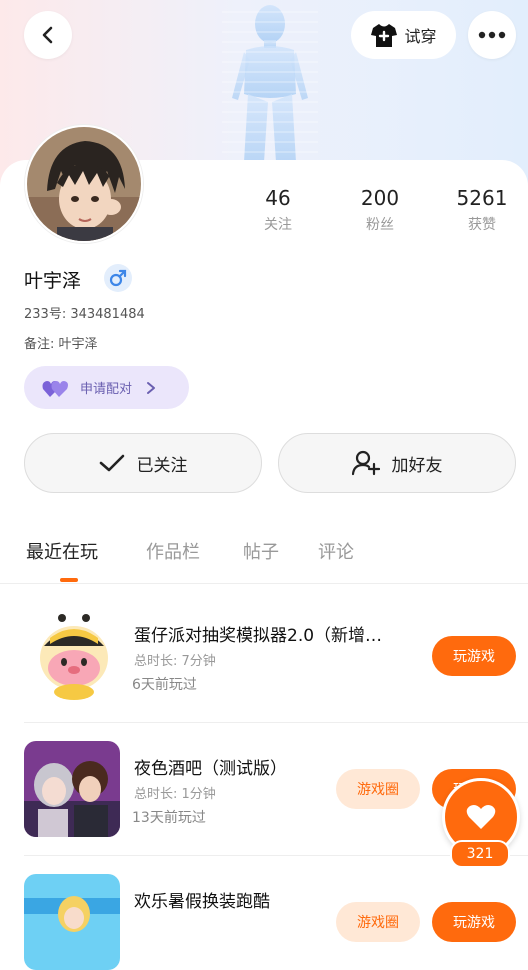  What do you see at coordinates (173, 551) in the screenshot?
I see `tab-works: 作品栏` at bounding box center [173, 551].